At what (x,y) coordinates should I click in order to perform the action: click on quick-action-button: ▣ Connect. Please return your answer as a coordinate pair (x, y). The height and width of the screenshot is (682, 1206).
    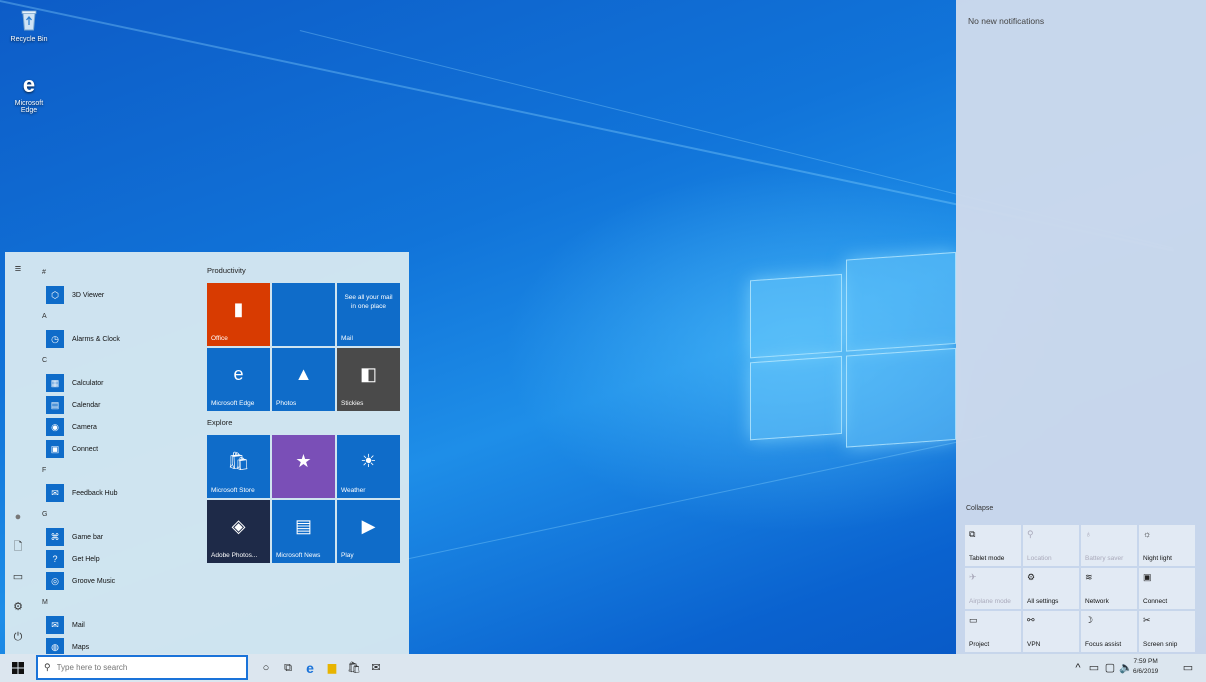
    Looking at the image, I should click on (1167, 588).